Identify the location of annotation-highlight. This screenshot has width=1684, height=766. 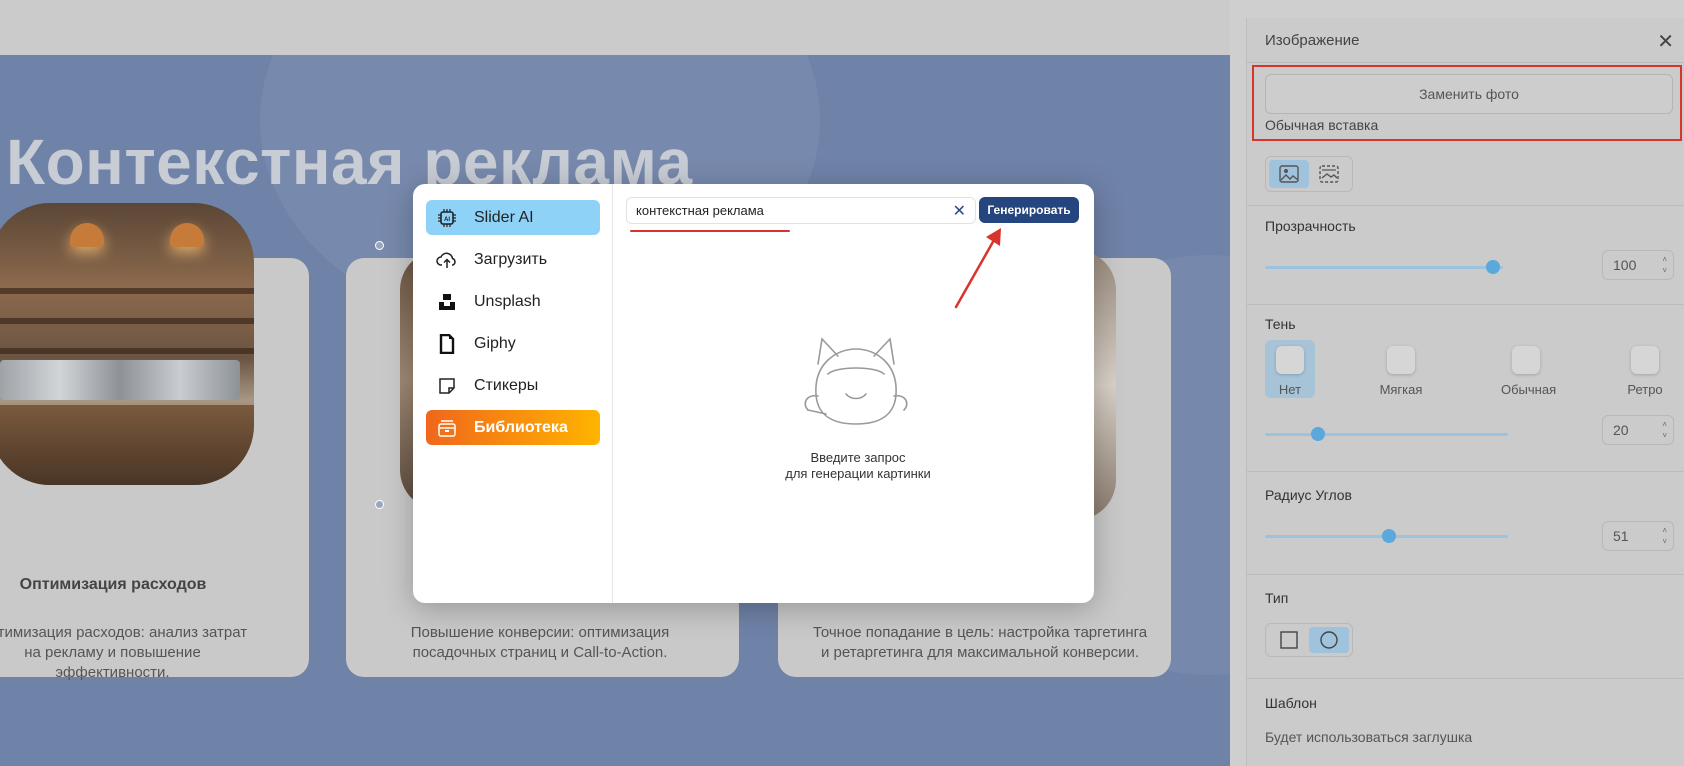
(1467, 103).